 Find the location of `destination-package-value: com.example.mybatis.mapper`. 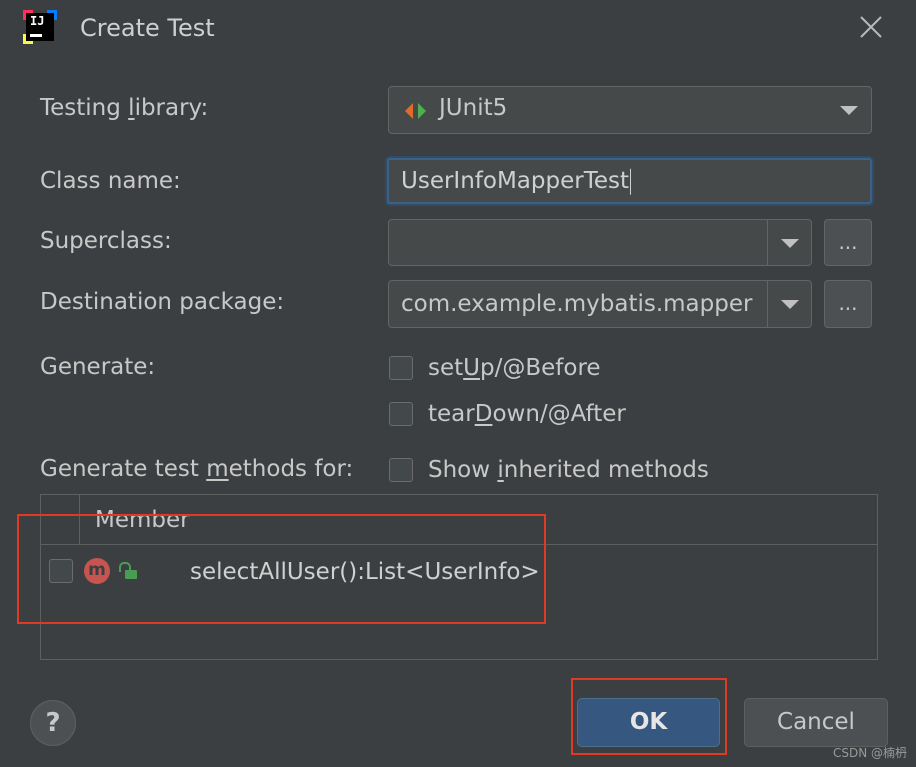

destination-package-value: com.example.mybatis.mapper is located at coordinates (577, 304).